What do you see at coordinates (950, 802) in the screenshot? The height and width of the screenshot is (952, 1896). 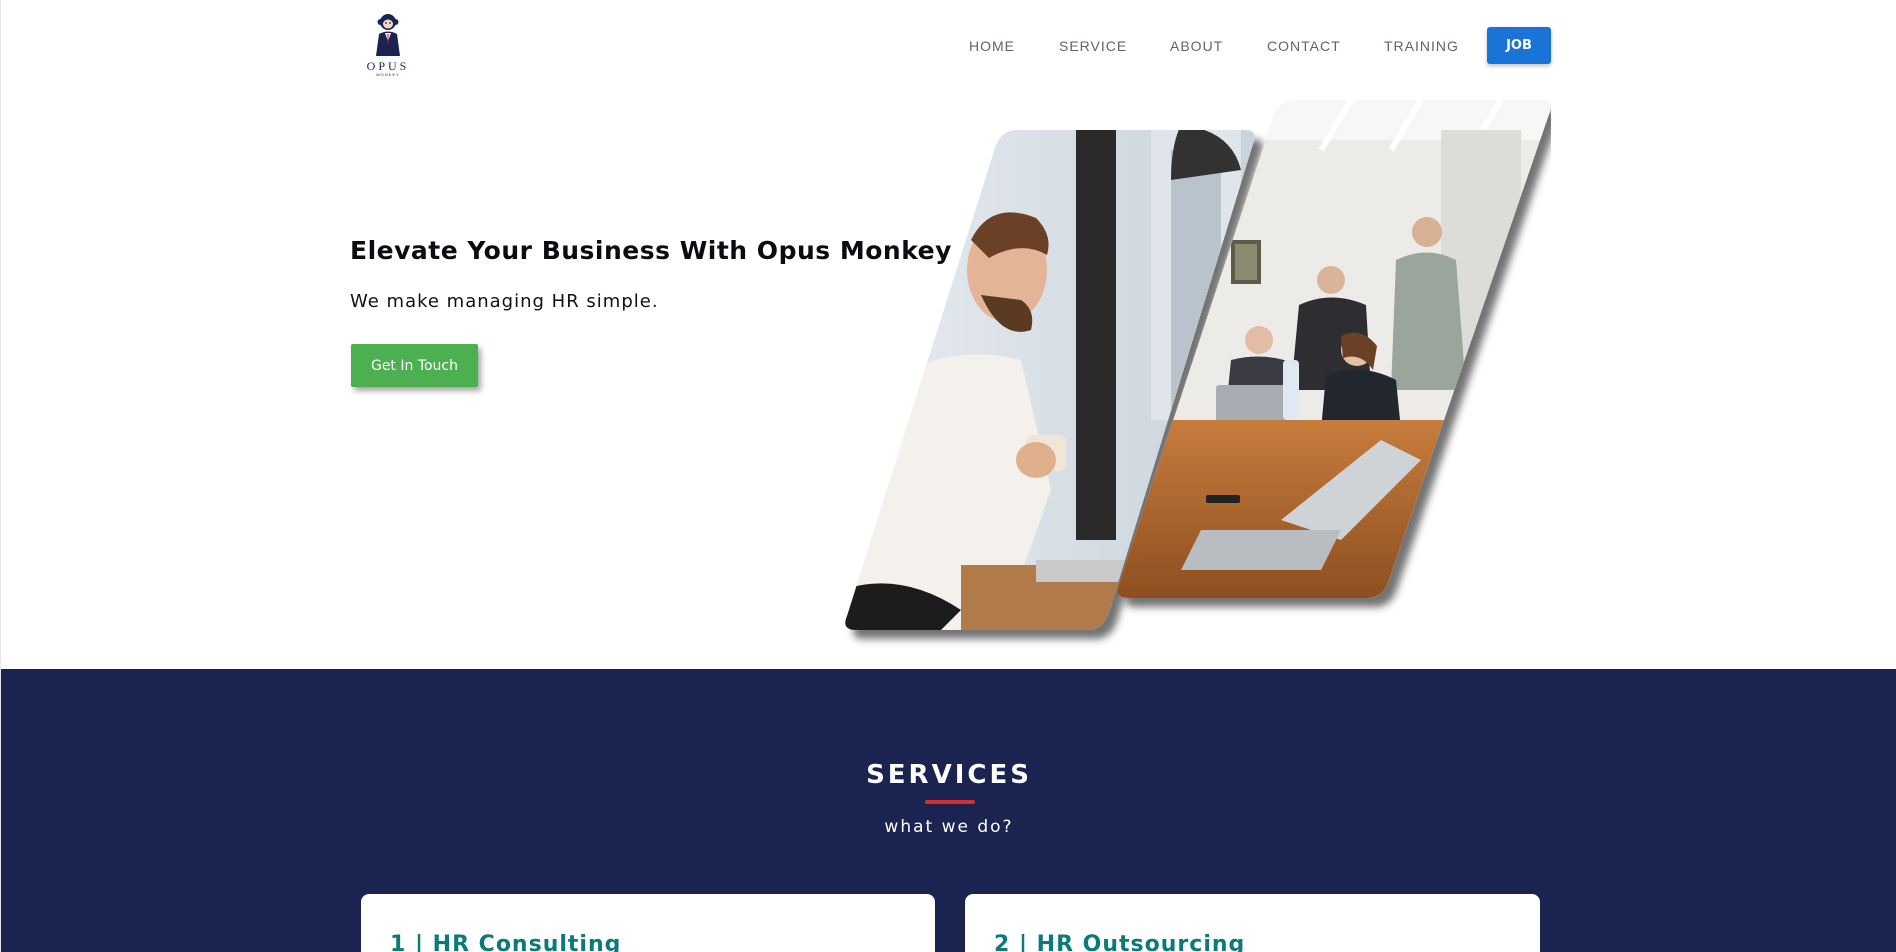 I see `services-divider` at bounding box center [950, 802].